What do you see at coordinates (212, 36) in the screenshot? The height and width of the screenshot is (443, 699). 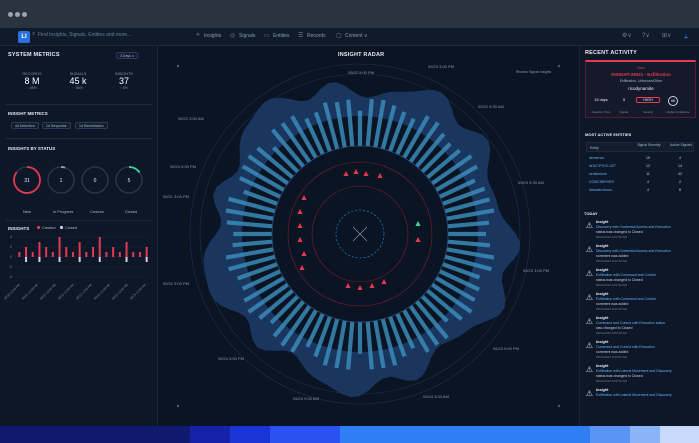 I see `nav-insights: Insights` at bounding box center [212, 36].